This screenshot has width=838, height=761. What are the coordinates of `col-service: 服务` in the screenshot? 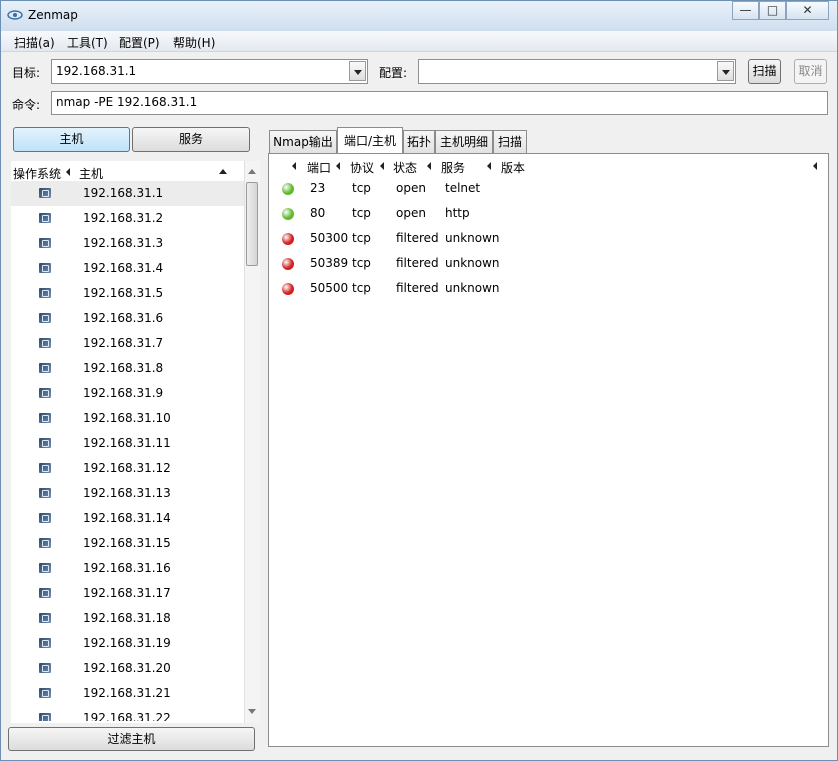 It's located at (453, 167).